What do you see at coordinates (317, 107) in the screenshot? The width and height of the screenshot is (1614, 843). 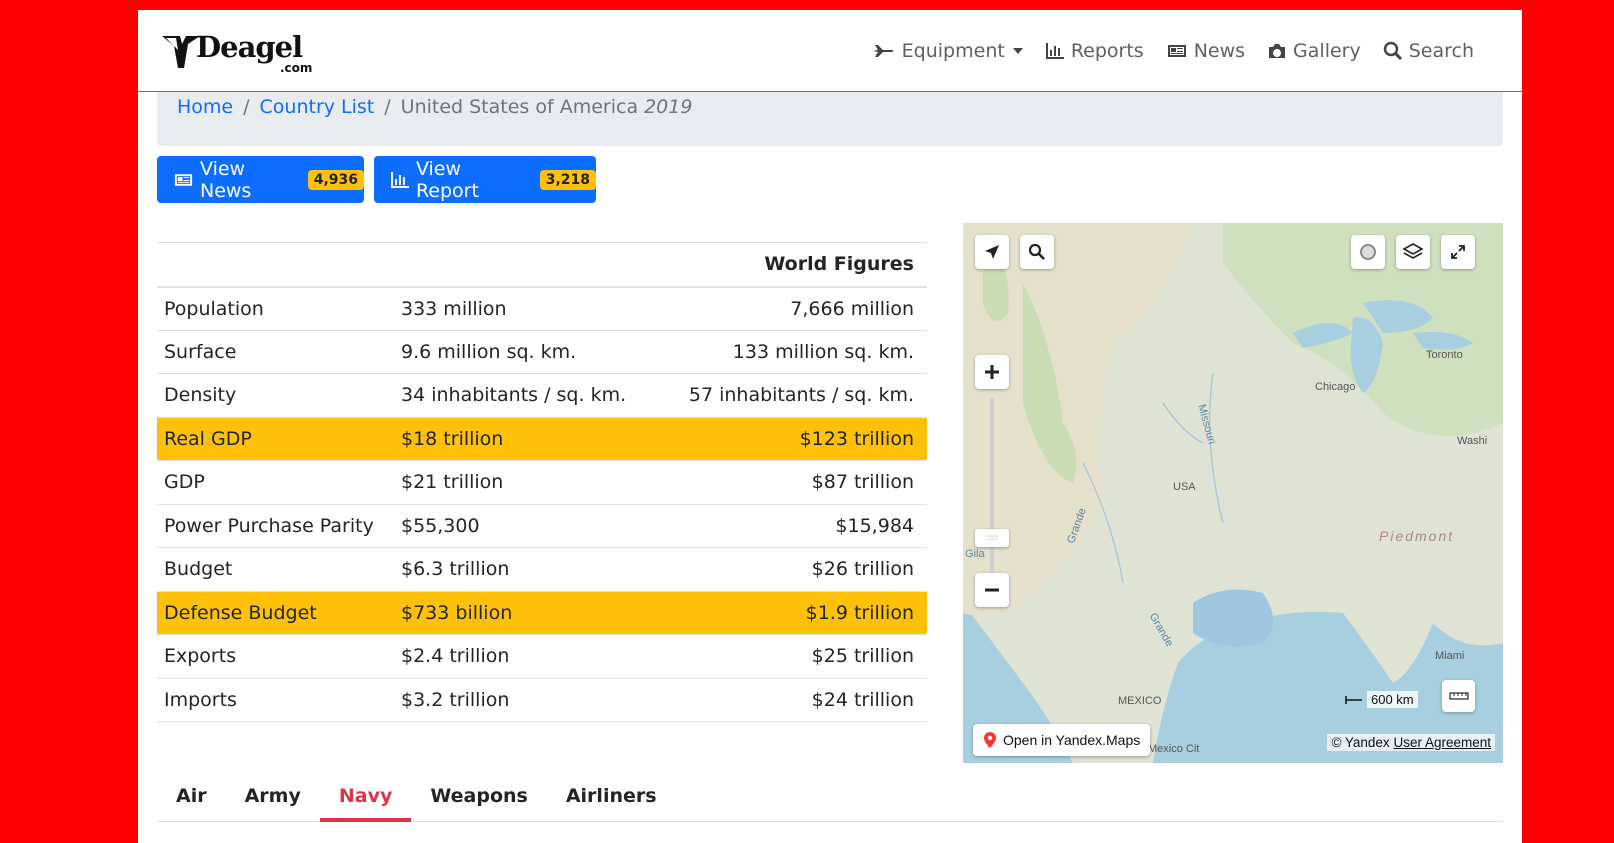 I see `breadcrumb-country-list: Country List` at bounding box center [317, 107].